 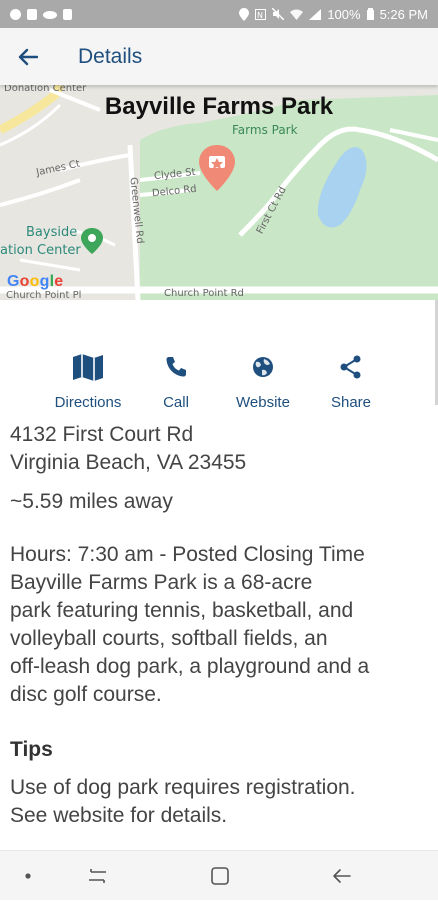 What do you see at coordinates (91, 501) in the screenshot?
I see `distance: ~5.59 miles away` at bounding box center [91, 501].